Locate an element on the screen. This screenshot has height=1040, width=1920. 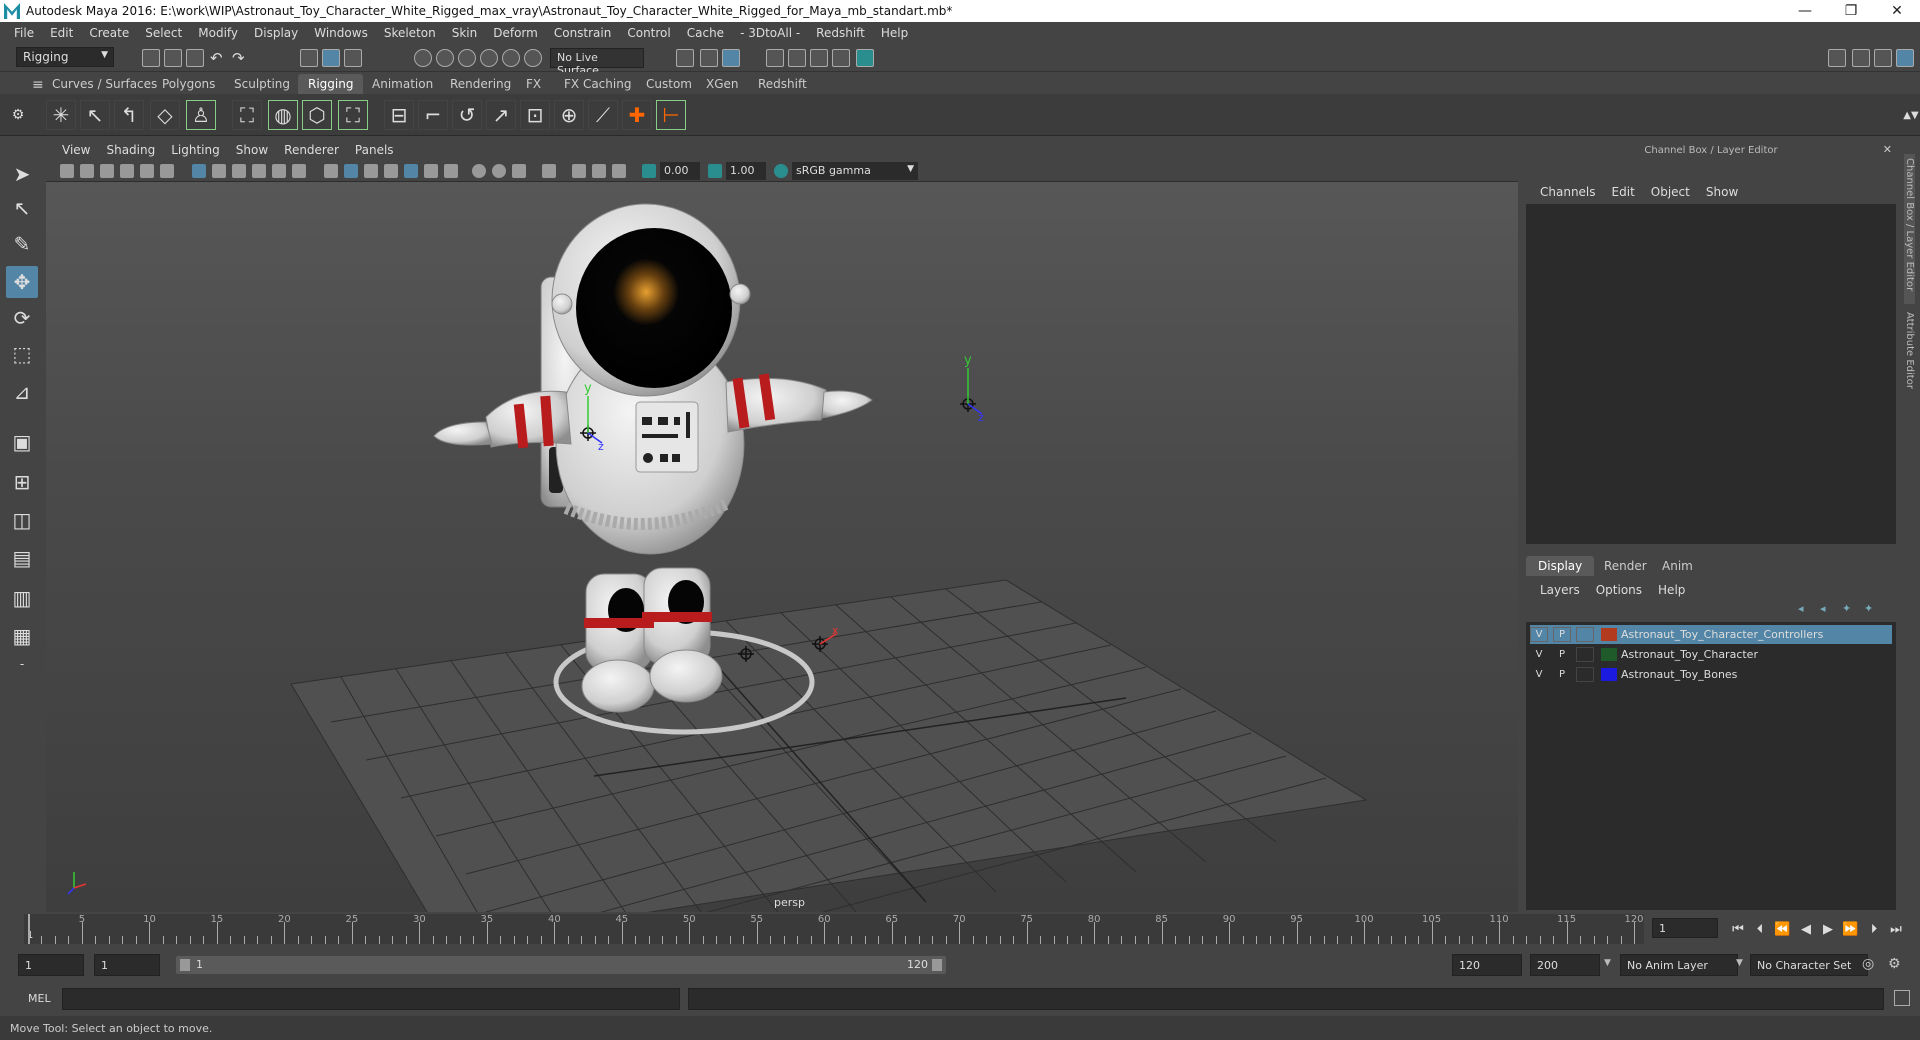
textured-icon is located at coordinates (391, 171).